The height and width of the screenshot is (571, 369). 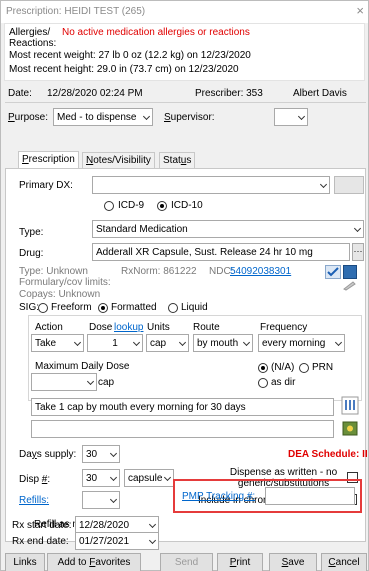 I want to click on as-dir-radio, so click(x=263, y=383).